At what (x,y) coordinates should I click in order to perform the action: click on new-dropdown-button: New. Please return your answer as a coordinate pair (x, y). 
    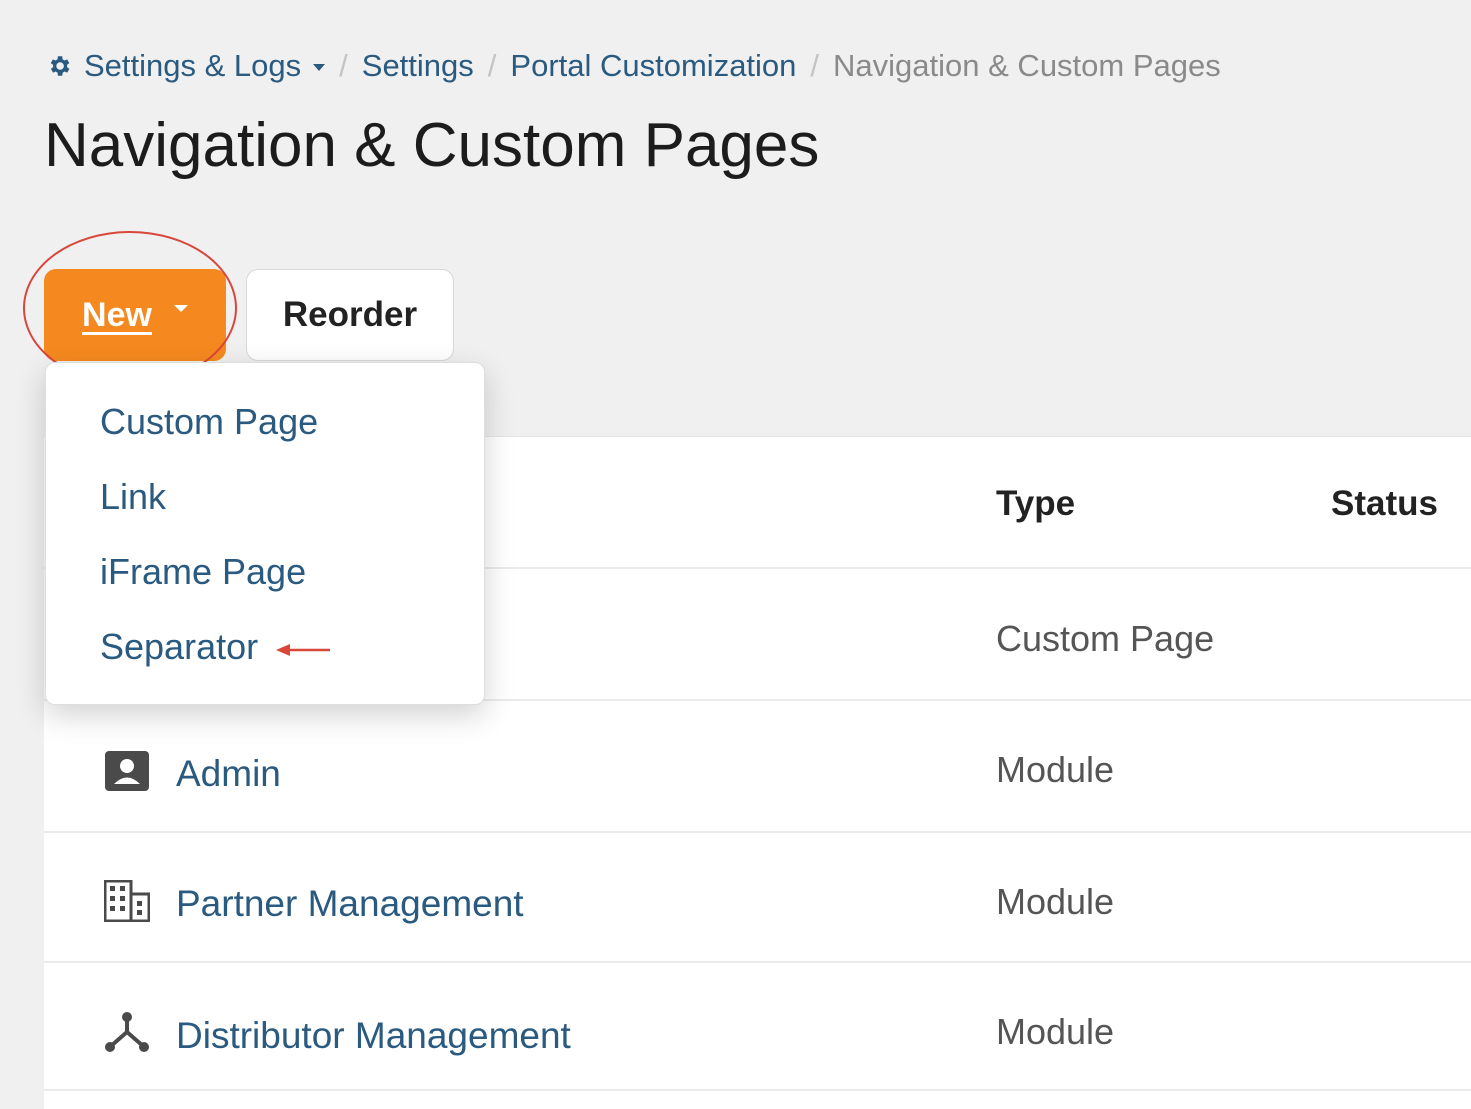
    Looking at the image, I should click on (135, 315).